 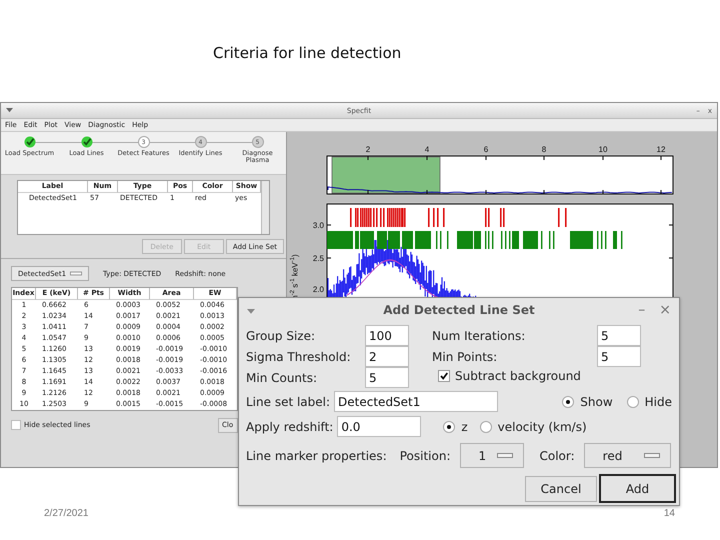 What do you see at coordinates (665, 310) in the screenshot?
I see `window-control: ×` at bounding box center [665, 310].